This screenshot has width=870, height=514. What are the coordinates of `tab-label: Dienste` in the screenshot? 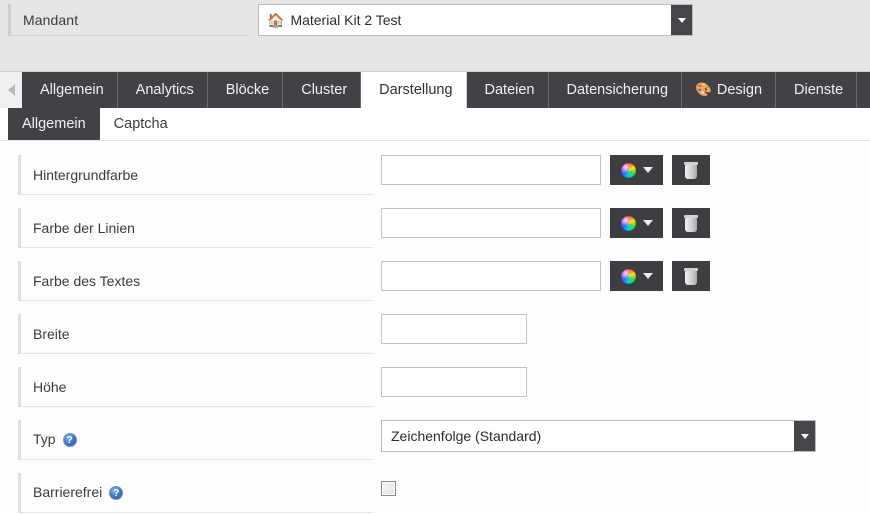 It's located at (819, 90).